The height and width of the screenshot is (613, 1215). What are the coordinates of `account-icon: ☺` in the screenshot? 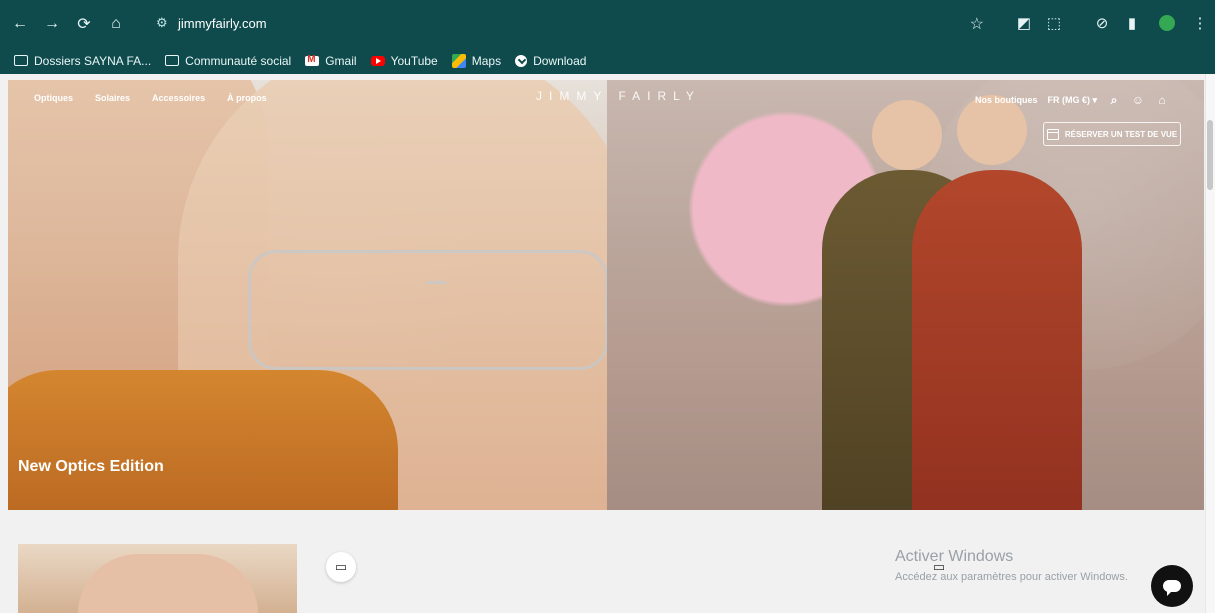 It's located at (1138, 100).